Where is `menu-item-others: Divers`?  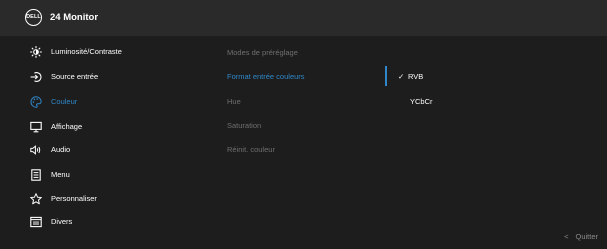 menu-item-others: Divers is located at coordinates (51, 222).